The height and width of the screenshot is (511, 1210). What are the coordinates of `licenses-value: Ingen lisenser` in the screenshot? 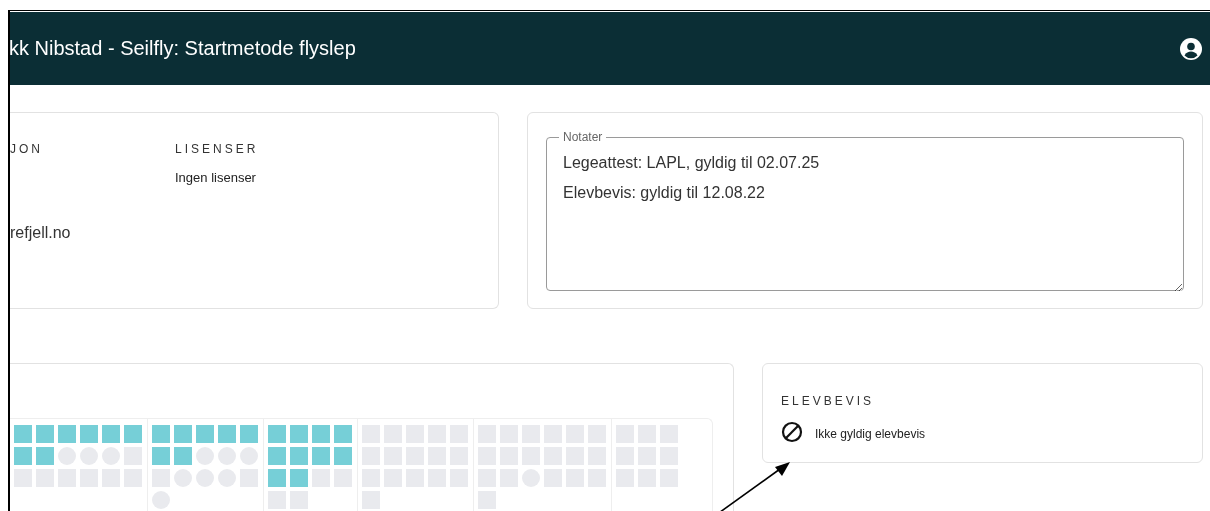 It's located at (216, 177).